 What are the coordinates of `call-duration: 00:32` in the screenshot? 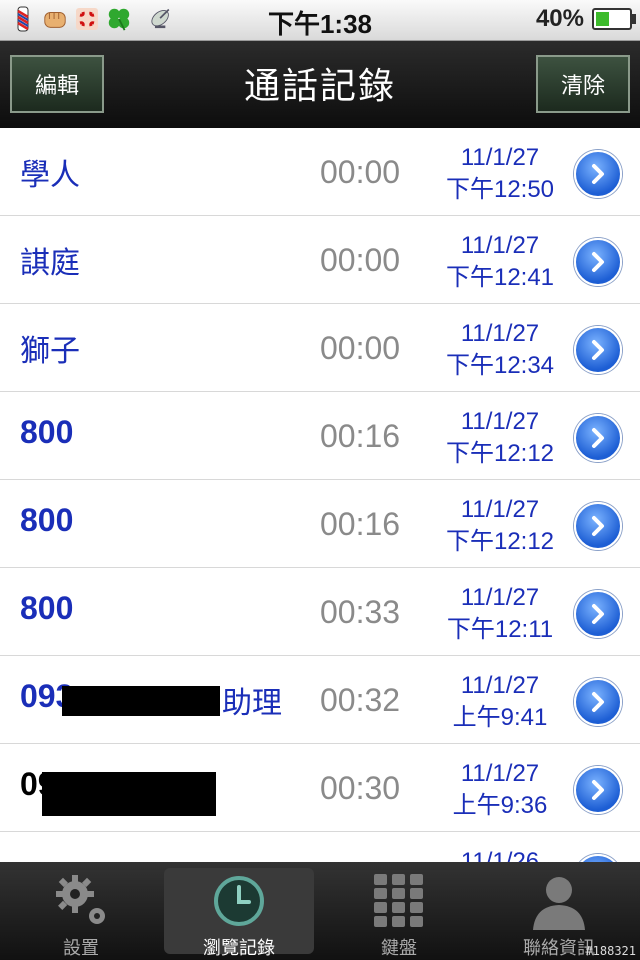 It's located at (360, 700).